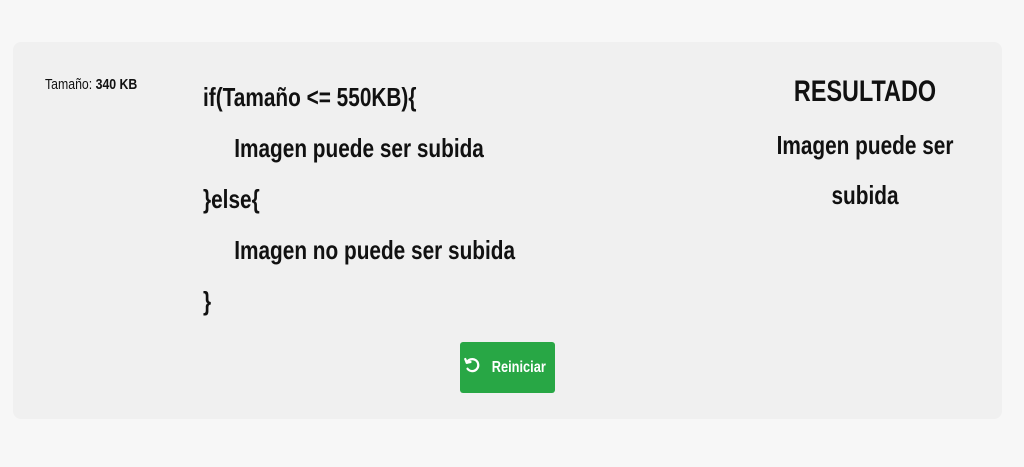  What do you see at coordinates (69, 84) in the screenshot?
I see `file-size-label: Tamaño:` at bounding box center [69, 84].